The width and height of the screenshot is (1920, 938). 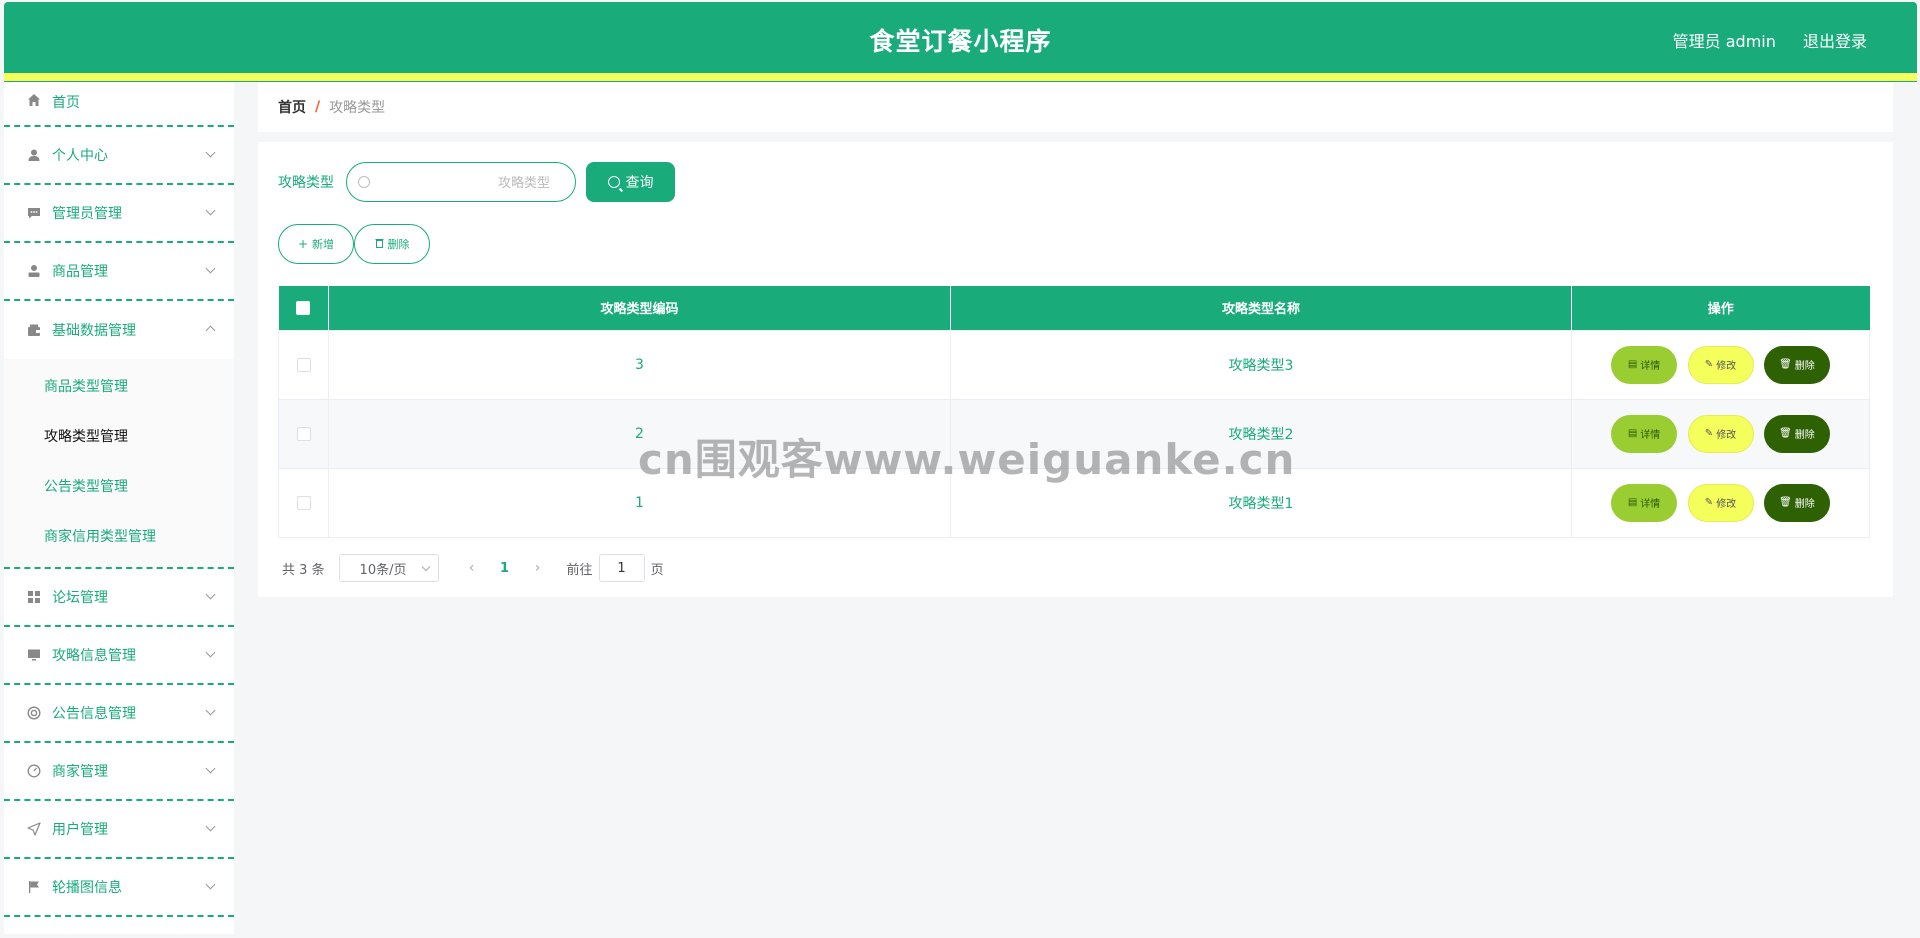 I want to click on column-header-code: 攻略类型编码, so click(x=639, y=308).